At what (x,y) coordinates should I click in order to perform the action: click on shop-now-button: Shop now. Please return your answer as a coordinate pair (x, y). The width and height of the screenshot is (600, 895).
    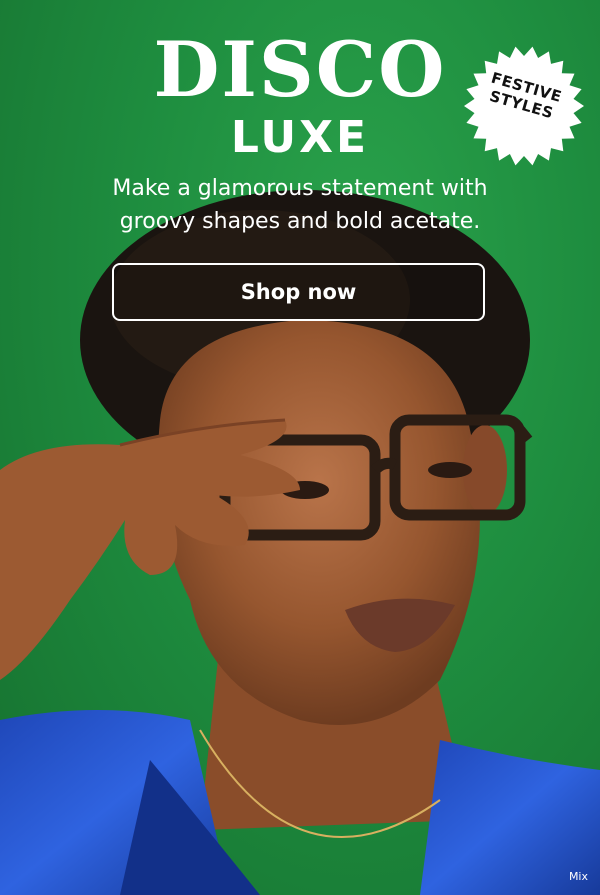
    Looking at the image, I should click on (298, 292).